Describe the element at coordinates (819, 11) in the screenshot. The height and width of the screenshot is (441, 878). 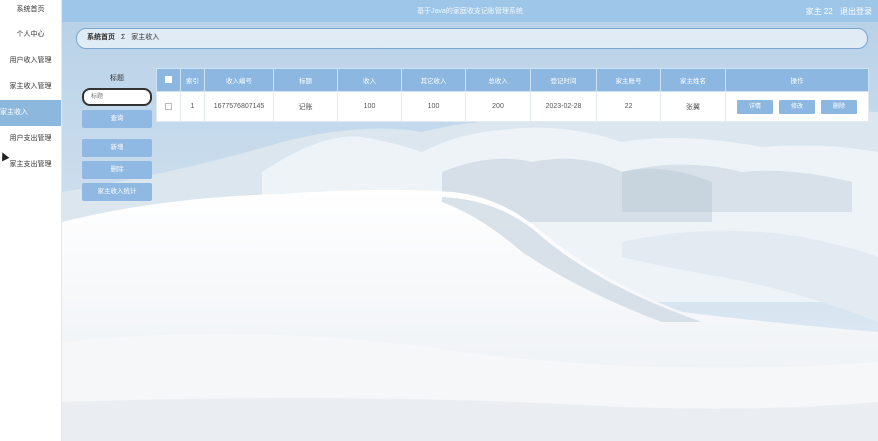
I see `user-label: 家主 22` at that location.